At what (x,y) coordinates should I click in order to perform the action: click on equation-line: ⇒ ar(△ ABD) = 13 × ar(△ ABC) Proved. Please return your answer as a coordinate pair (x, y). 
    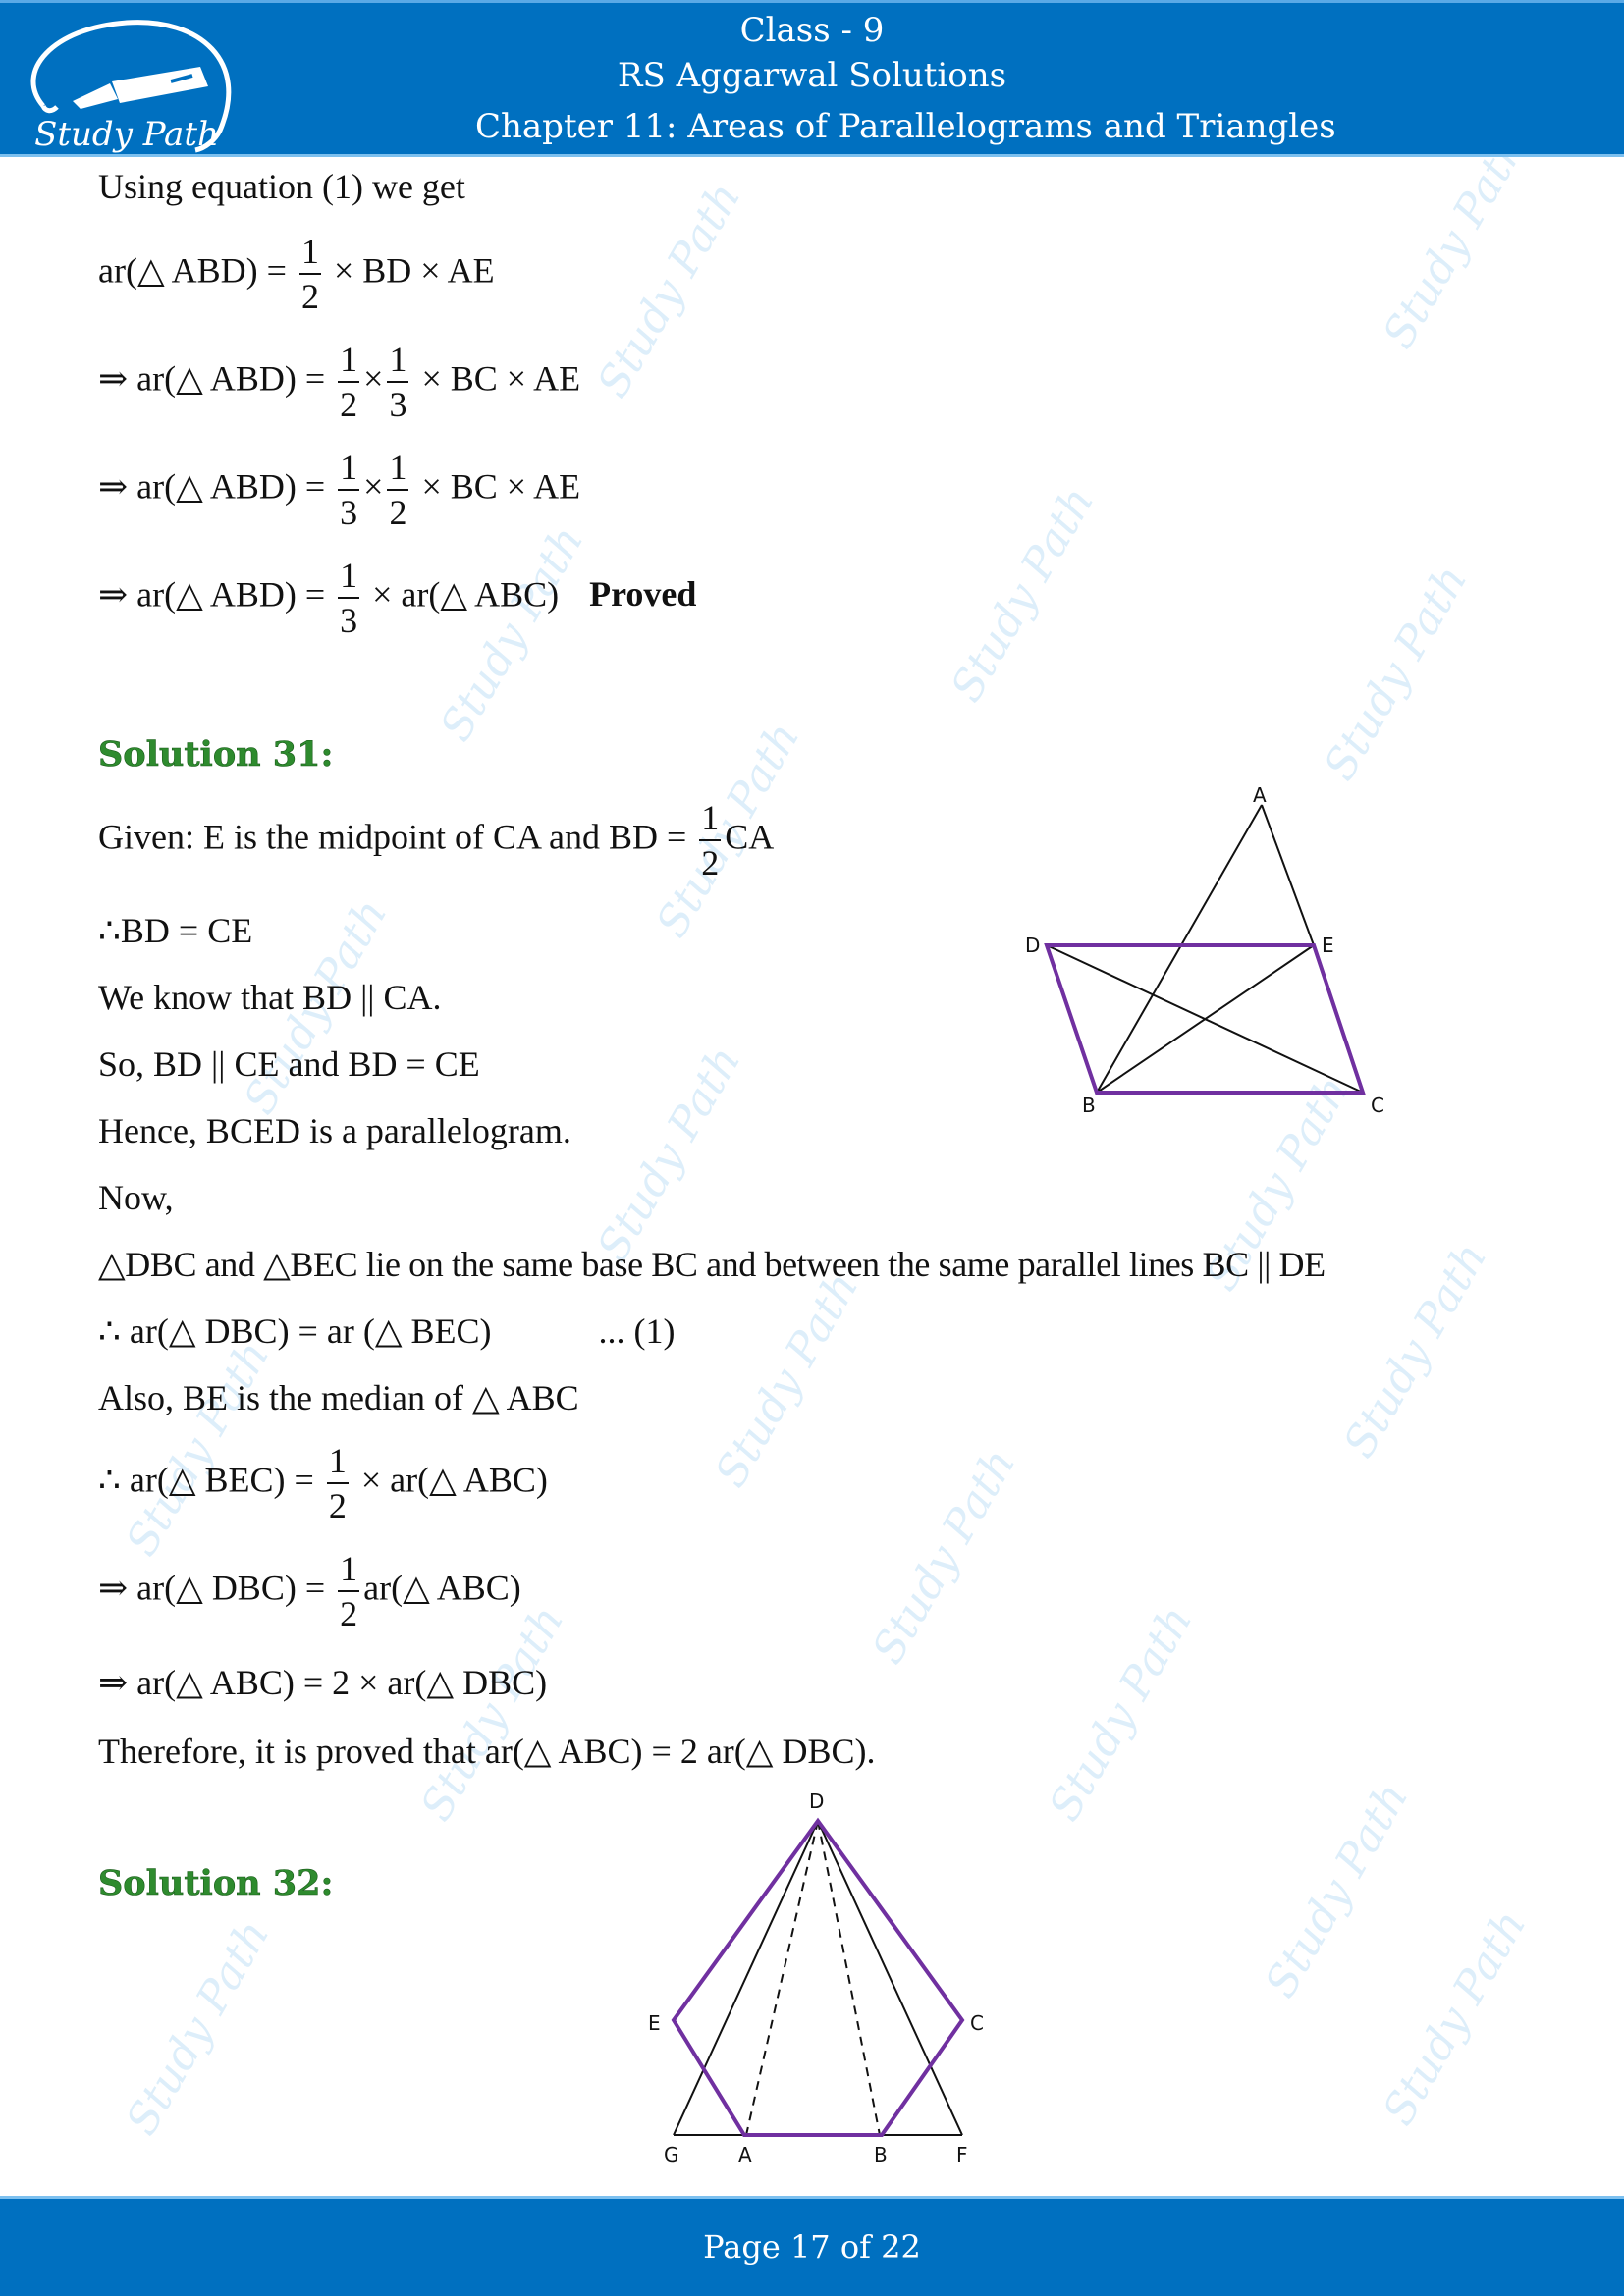
    Looking at the image, I should click on (397, 598).